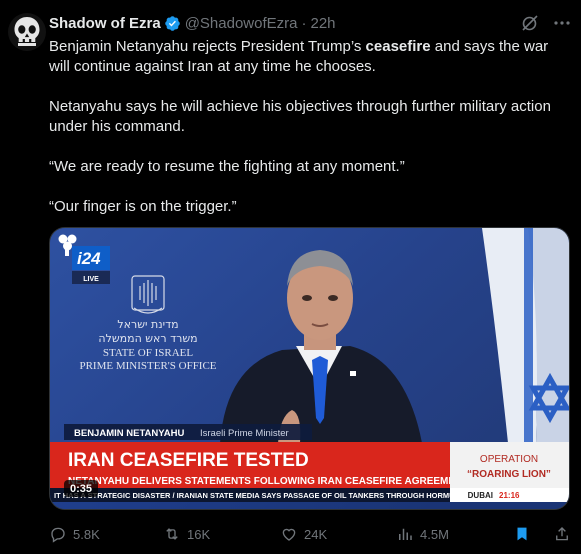 This screenshot has width=581, height=554. I want to click on bookmark-icon, so click(522, 534).